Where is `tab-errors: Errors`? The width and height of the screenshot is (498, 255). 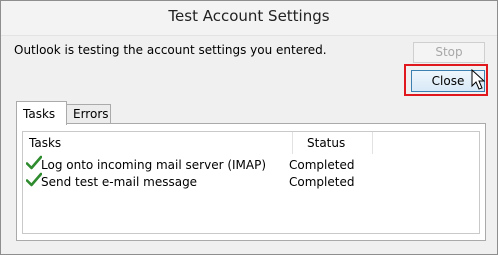 tab-errors: Errors is located at coordinates (88, 114).